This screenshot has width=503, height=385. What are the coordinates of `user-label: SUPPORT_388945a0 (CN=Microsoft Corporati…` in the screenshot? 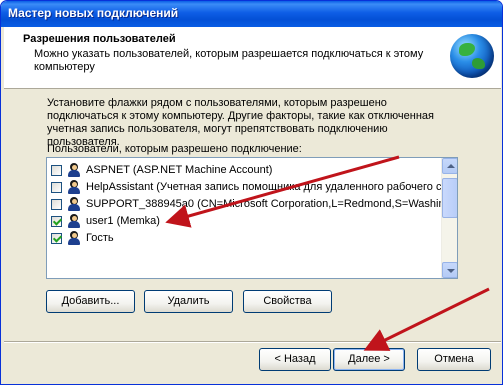 It's located at (264, 204).